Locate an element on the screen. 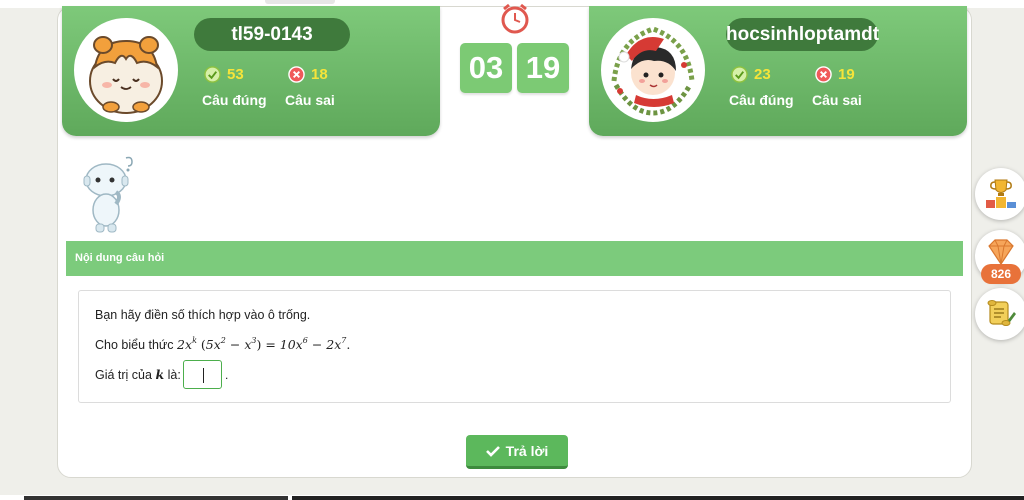 The width and height of the screenshot is (1024, 500). scroll-quill-icon is located at coordinates (1001, 313).